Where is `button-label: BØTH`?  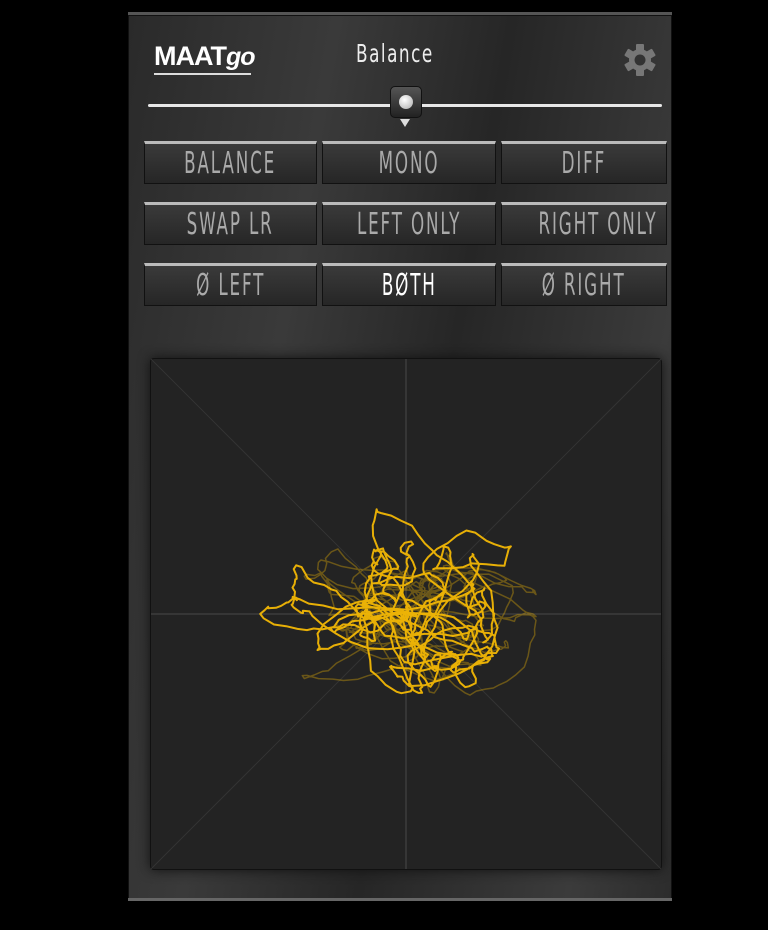 button-label: BØTH is located at coordinates (409, 285).